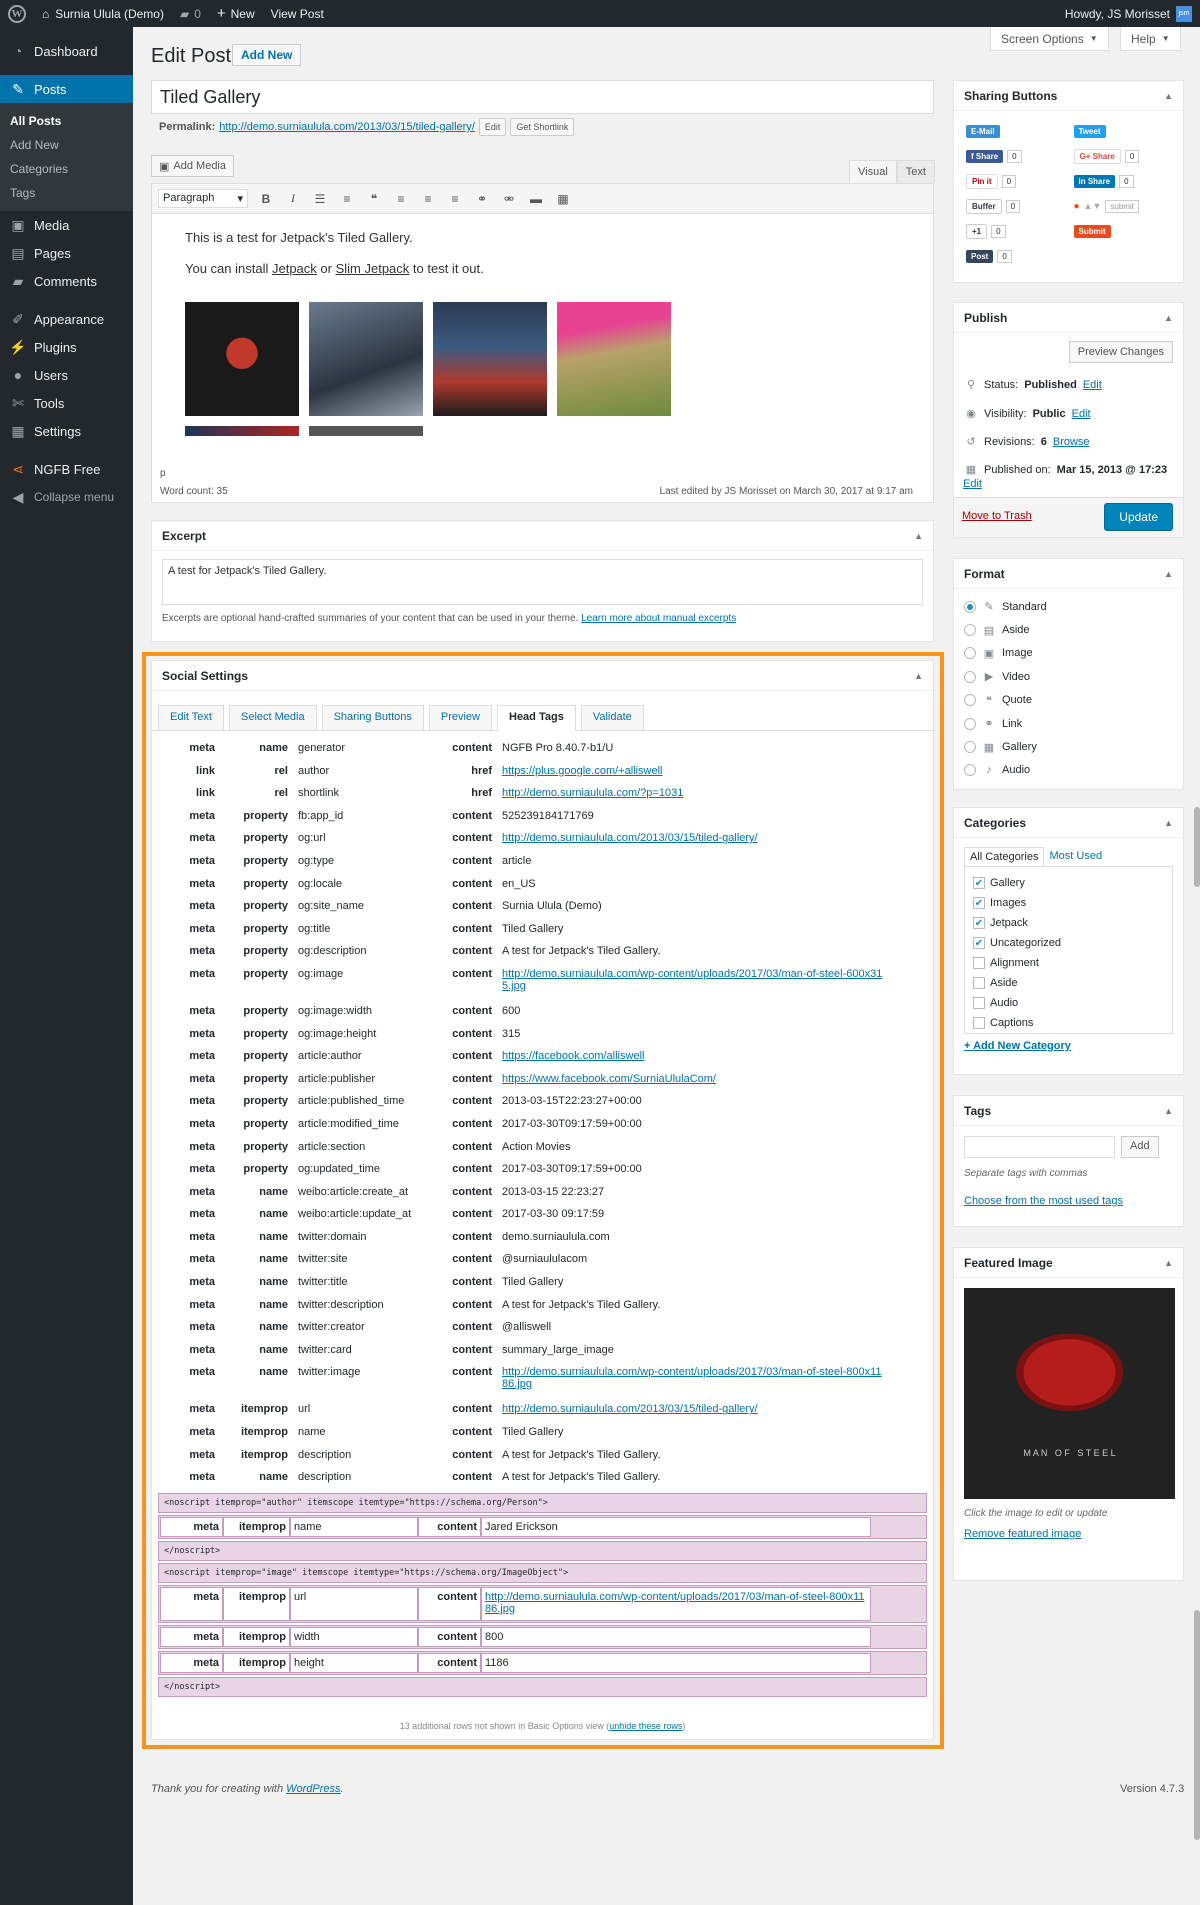  I want to click on slim-jetpack-link: Slim Jetpack, so click(373, 268).